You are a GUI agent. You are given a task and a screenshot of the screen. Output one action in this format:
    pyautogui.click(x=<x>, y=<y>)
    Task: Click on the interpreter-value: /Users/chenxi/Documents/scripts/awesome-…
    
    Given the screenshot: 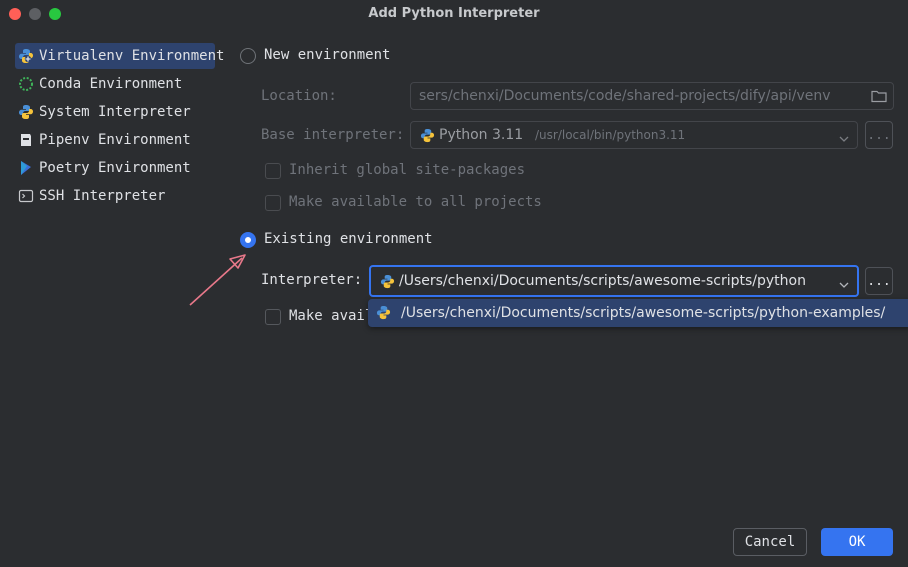 What is the action you would take?
    pyautogui.click(x=602, y=281)
    